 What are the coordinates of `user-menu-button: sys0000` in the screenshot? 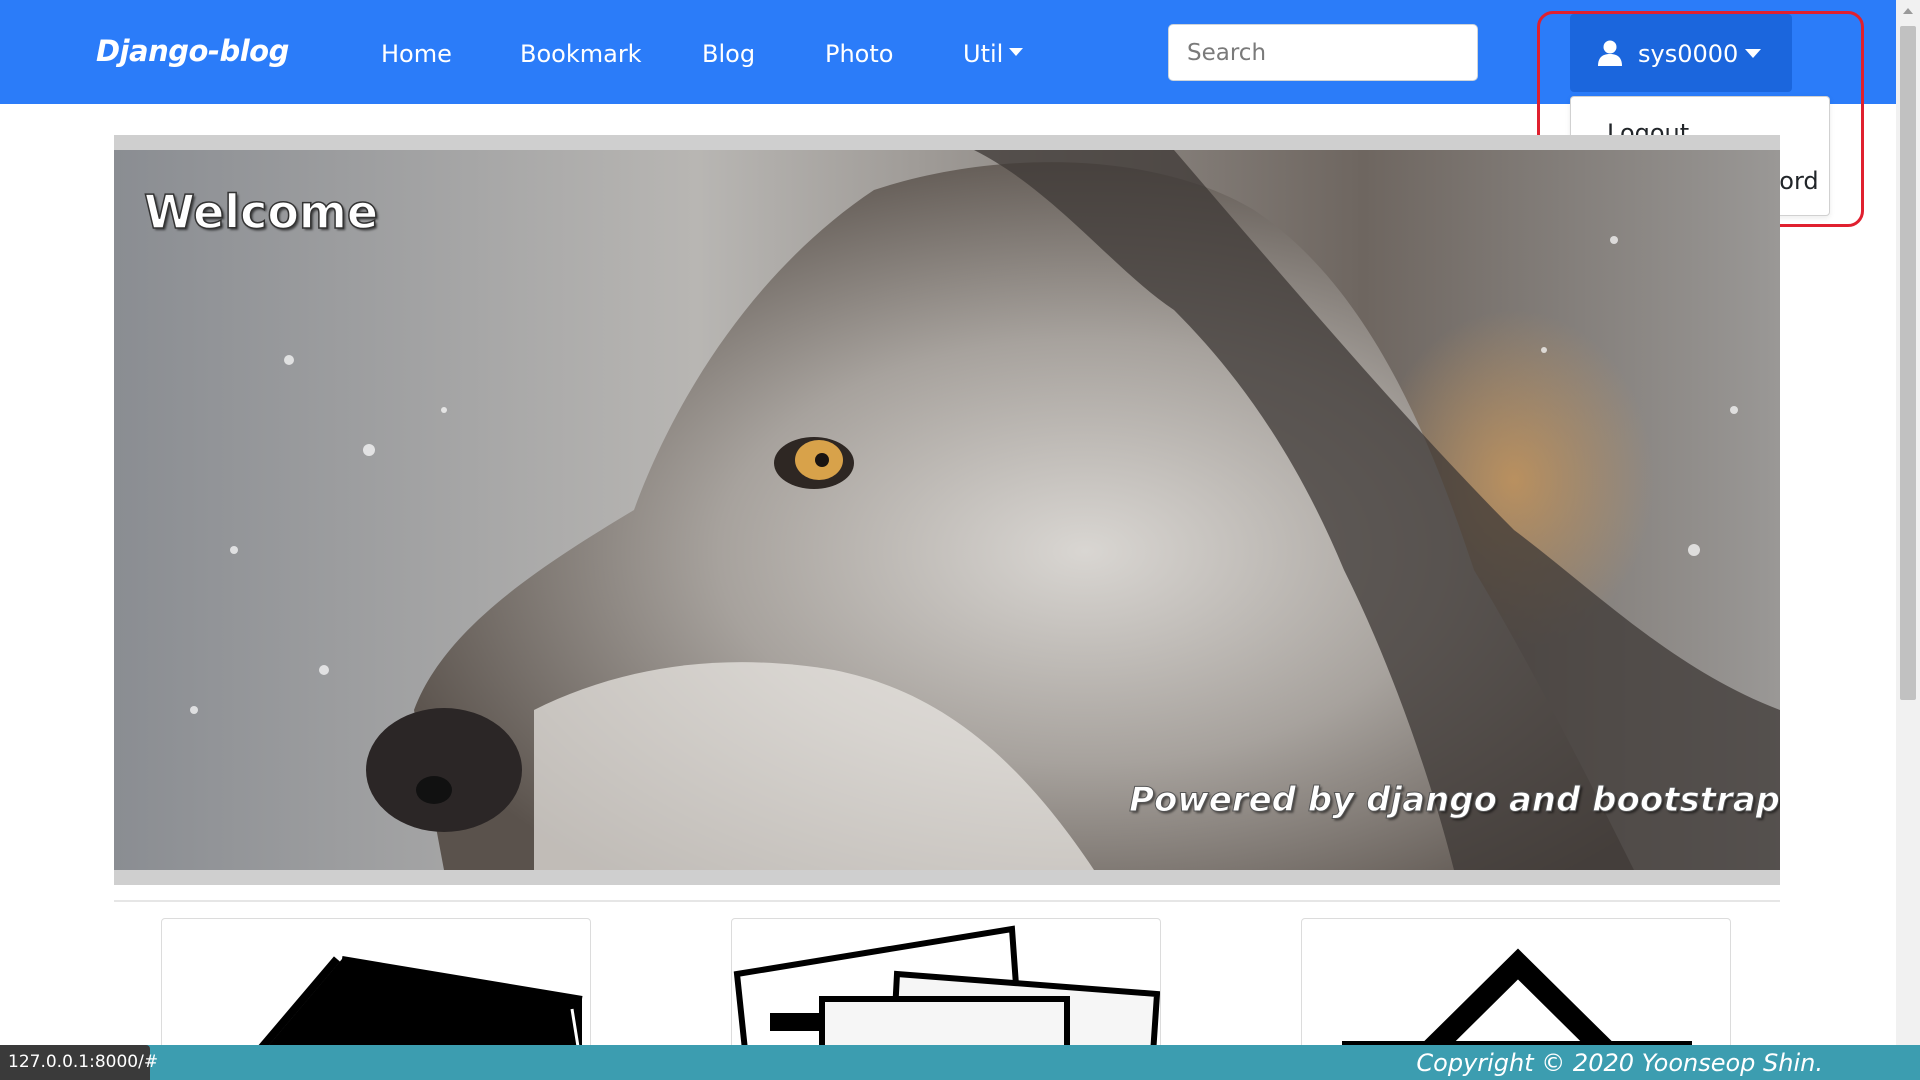 It's located at (1681, 53).